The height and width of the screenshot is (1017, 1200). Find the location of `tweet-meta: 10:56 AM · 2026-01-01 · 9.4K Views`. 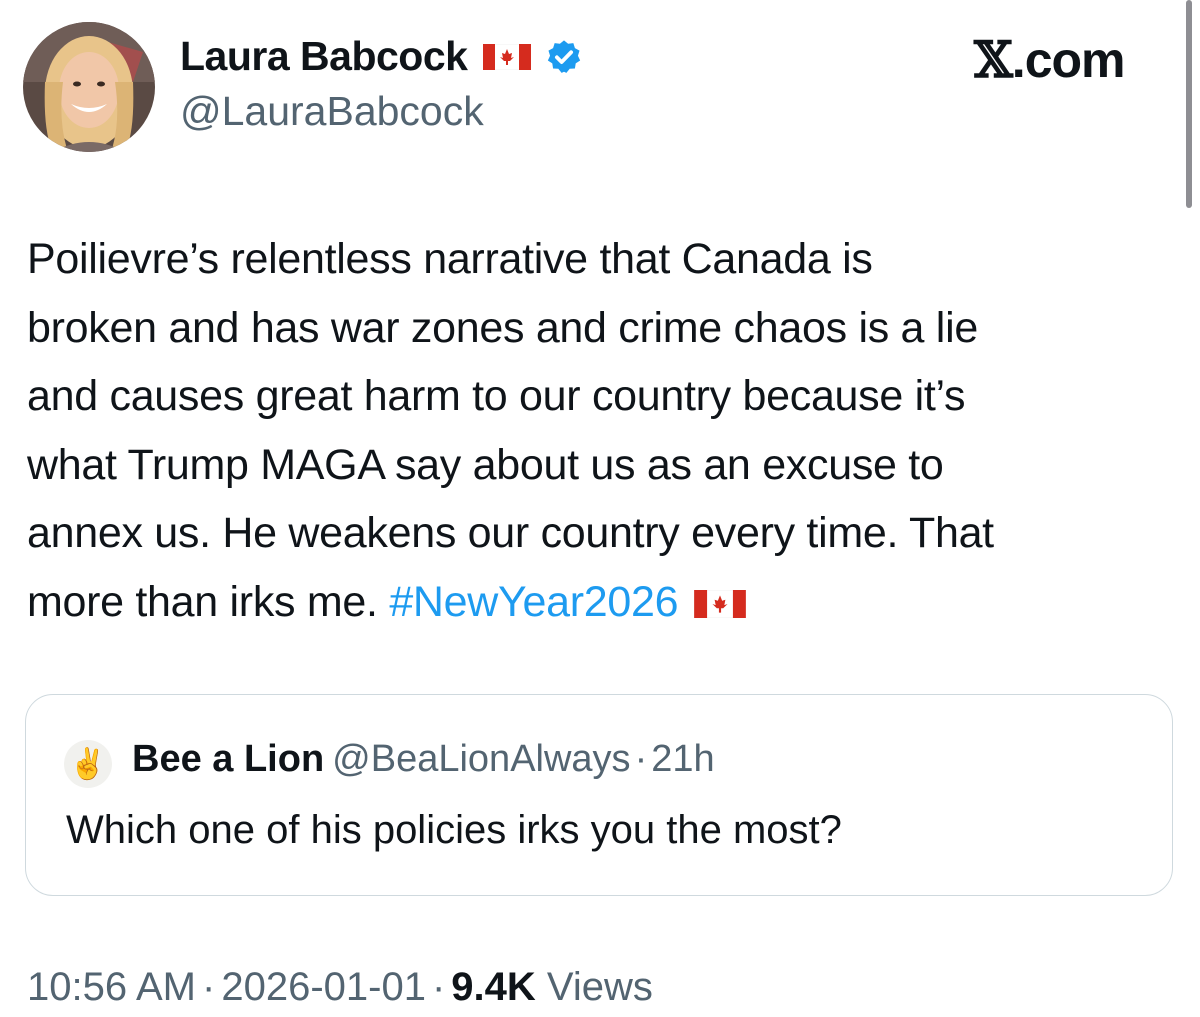

tweet-meta: 10:56 AM · 2026-01-01 · 9.4K Views is located at coordinates (340, 987).